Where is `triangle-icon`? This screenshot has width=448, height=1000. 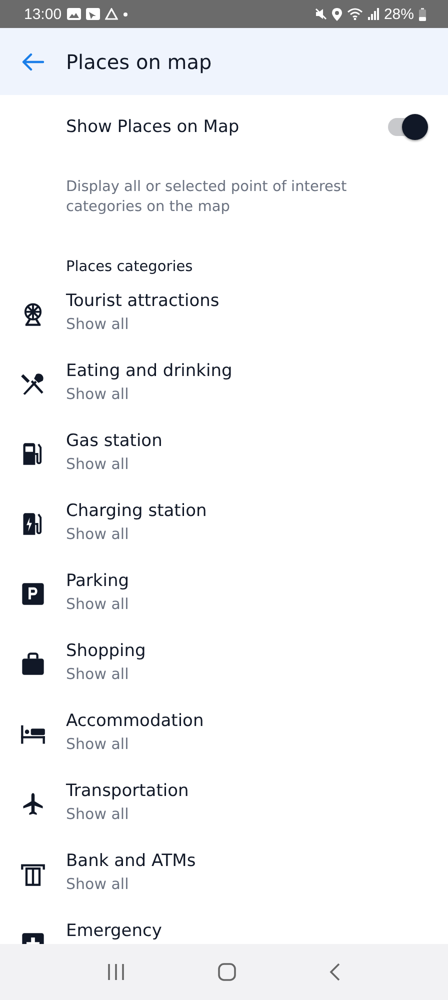 triangle-icon is located at coordinates (111, 14).